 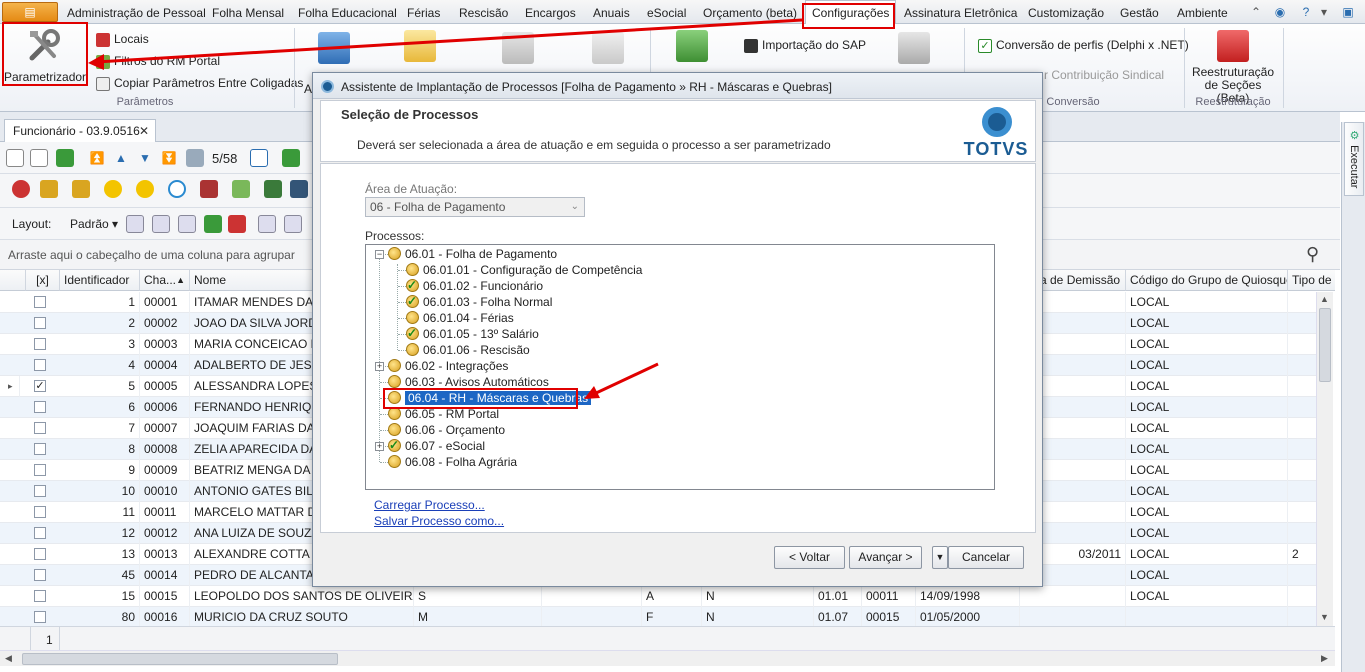 What do you see at coordinates (347, 12) in the screenshot?
I see `menu-folha-educacional: Folha Educacional` at bounding box center [347, 12].